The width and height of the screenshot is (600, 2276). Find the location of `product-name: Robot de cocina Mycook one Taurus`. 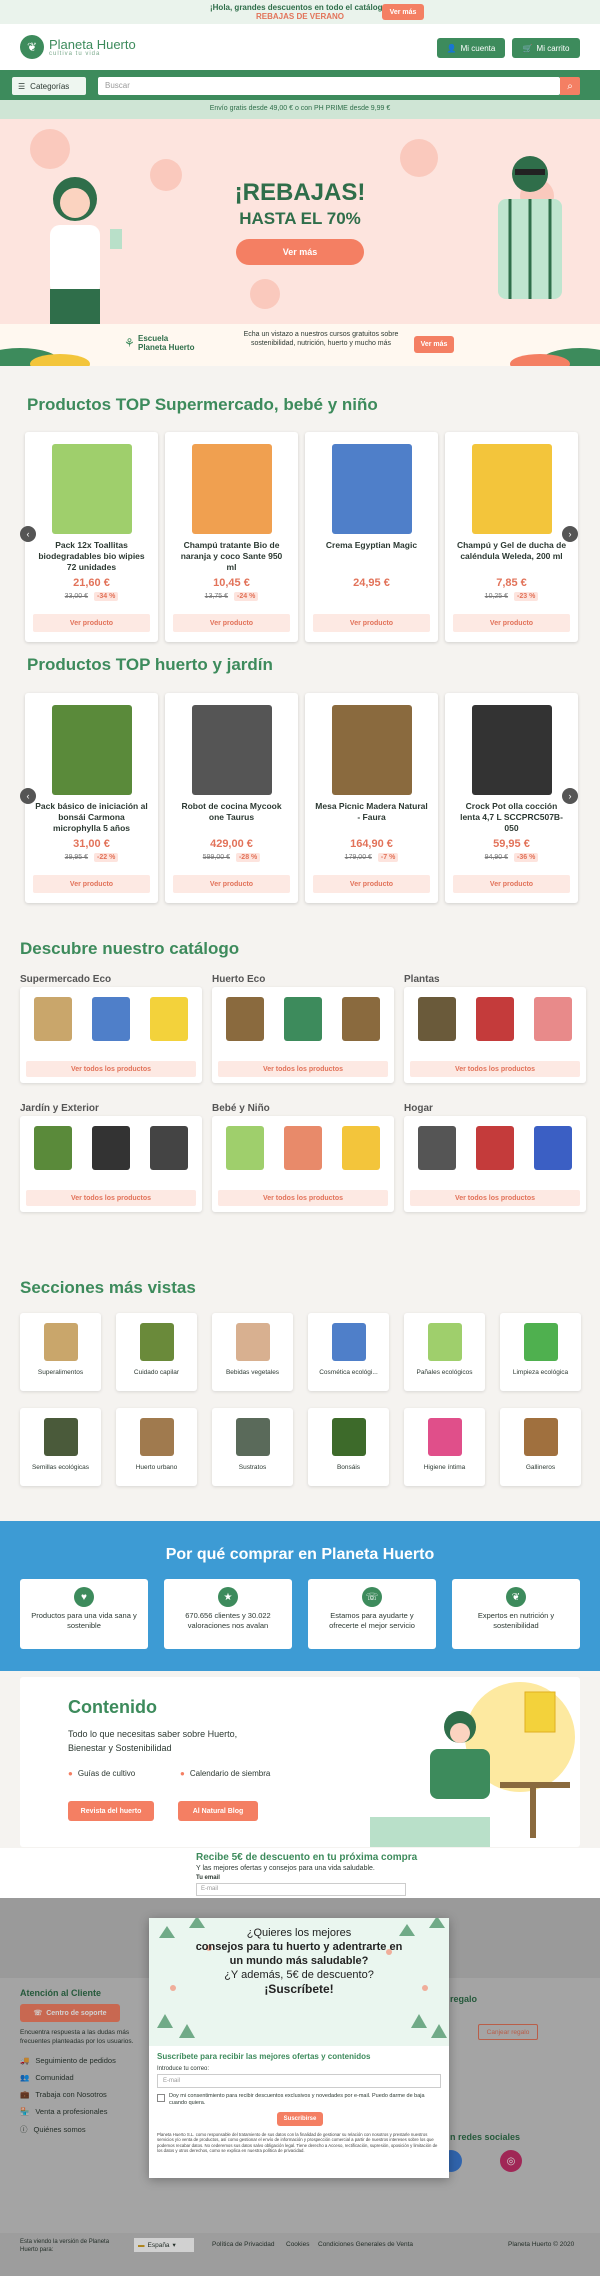

product-name: Robot de cocina Mycook one Taurus is located at coordinates (231, 812).